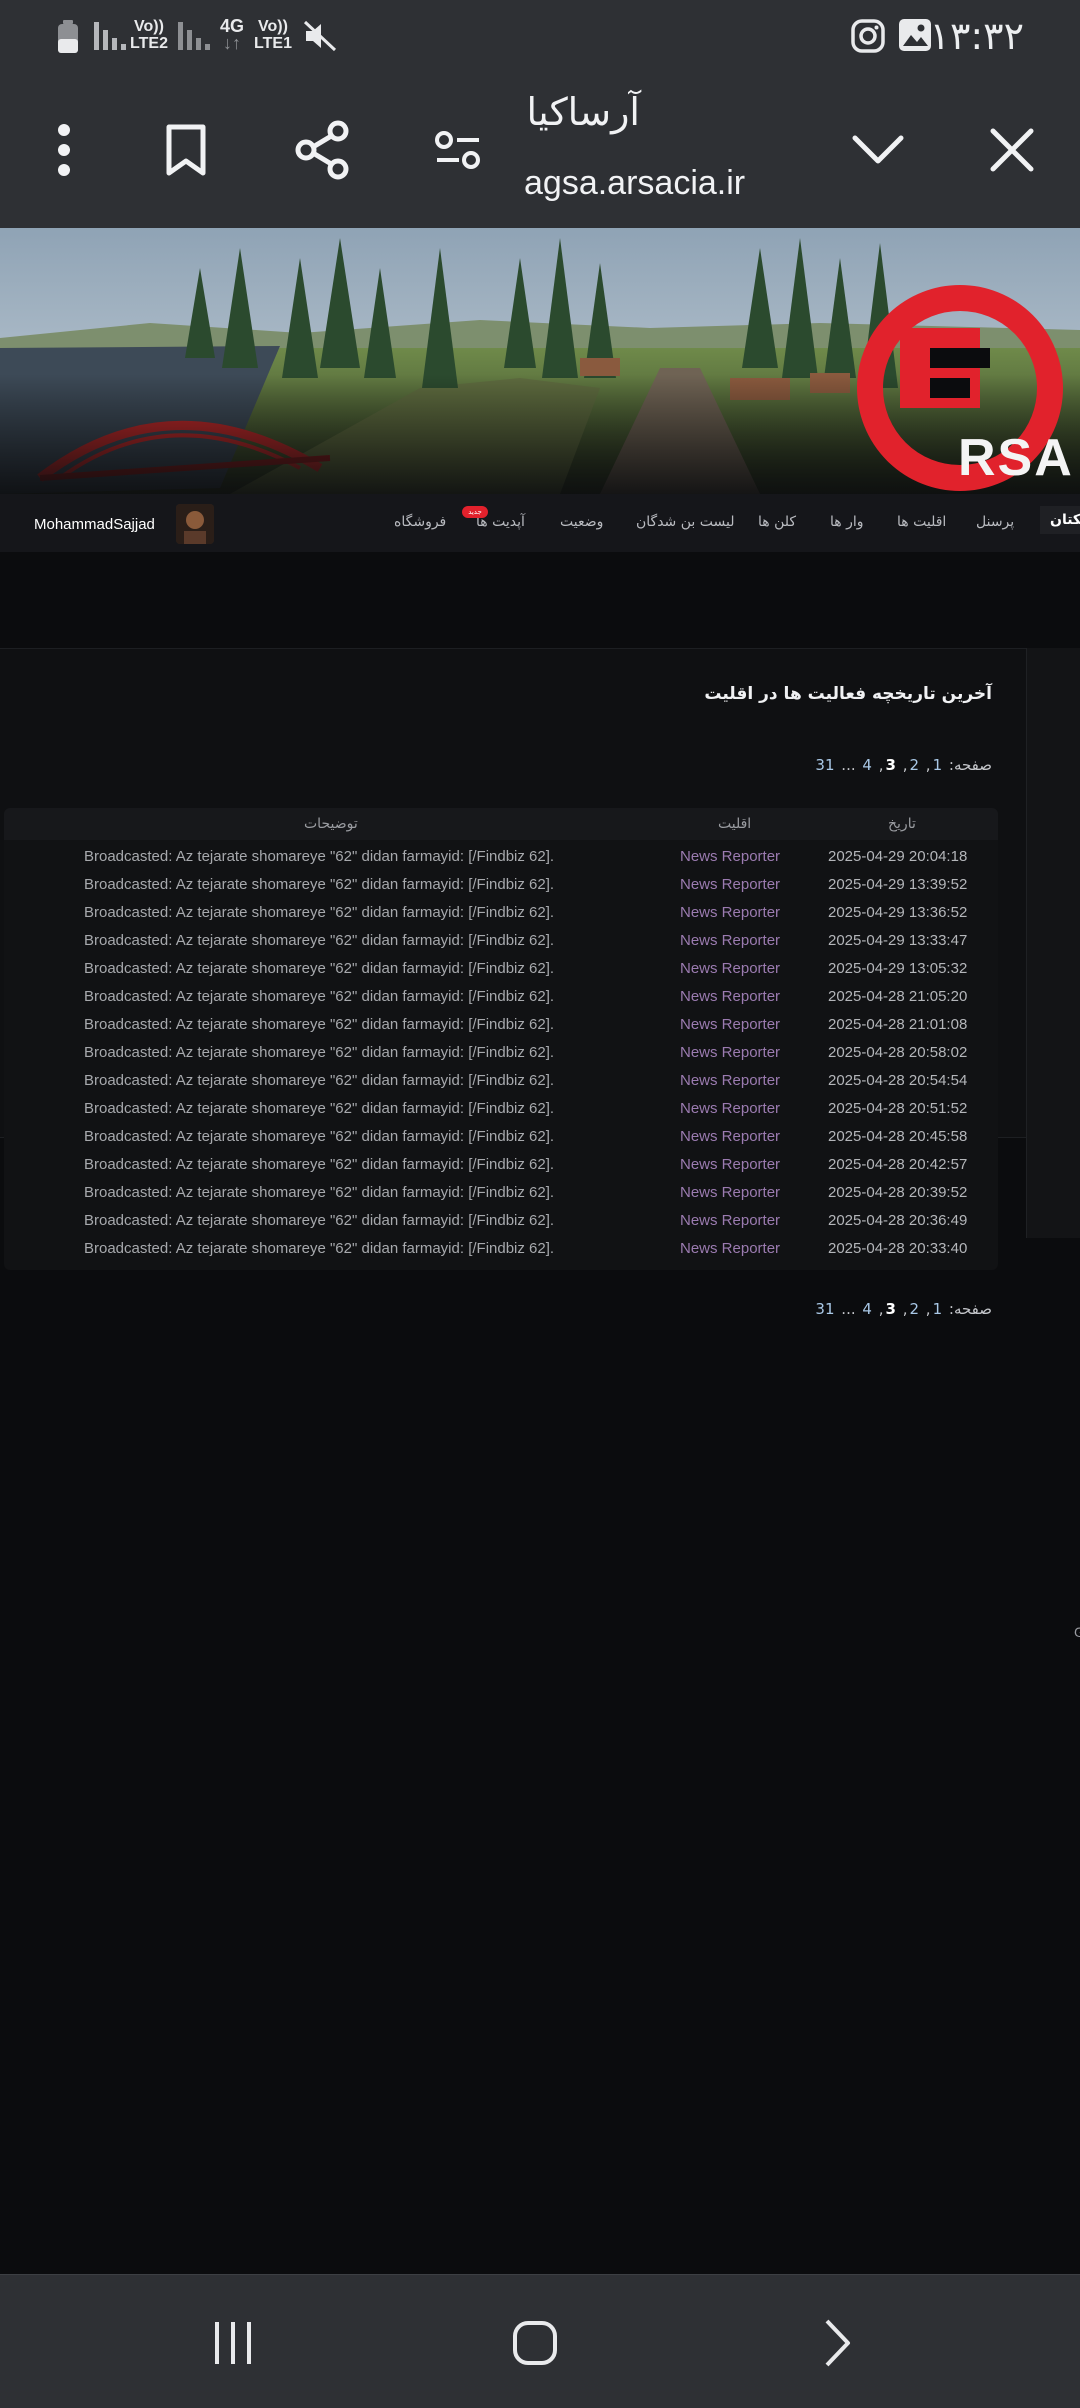 The image size is (1080, 2408). What do you see at coordinates (581, 522) in the screenshot?
I see `nav-item-status: وضعیت` at bounding box center [581, 522].